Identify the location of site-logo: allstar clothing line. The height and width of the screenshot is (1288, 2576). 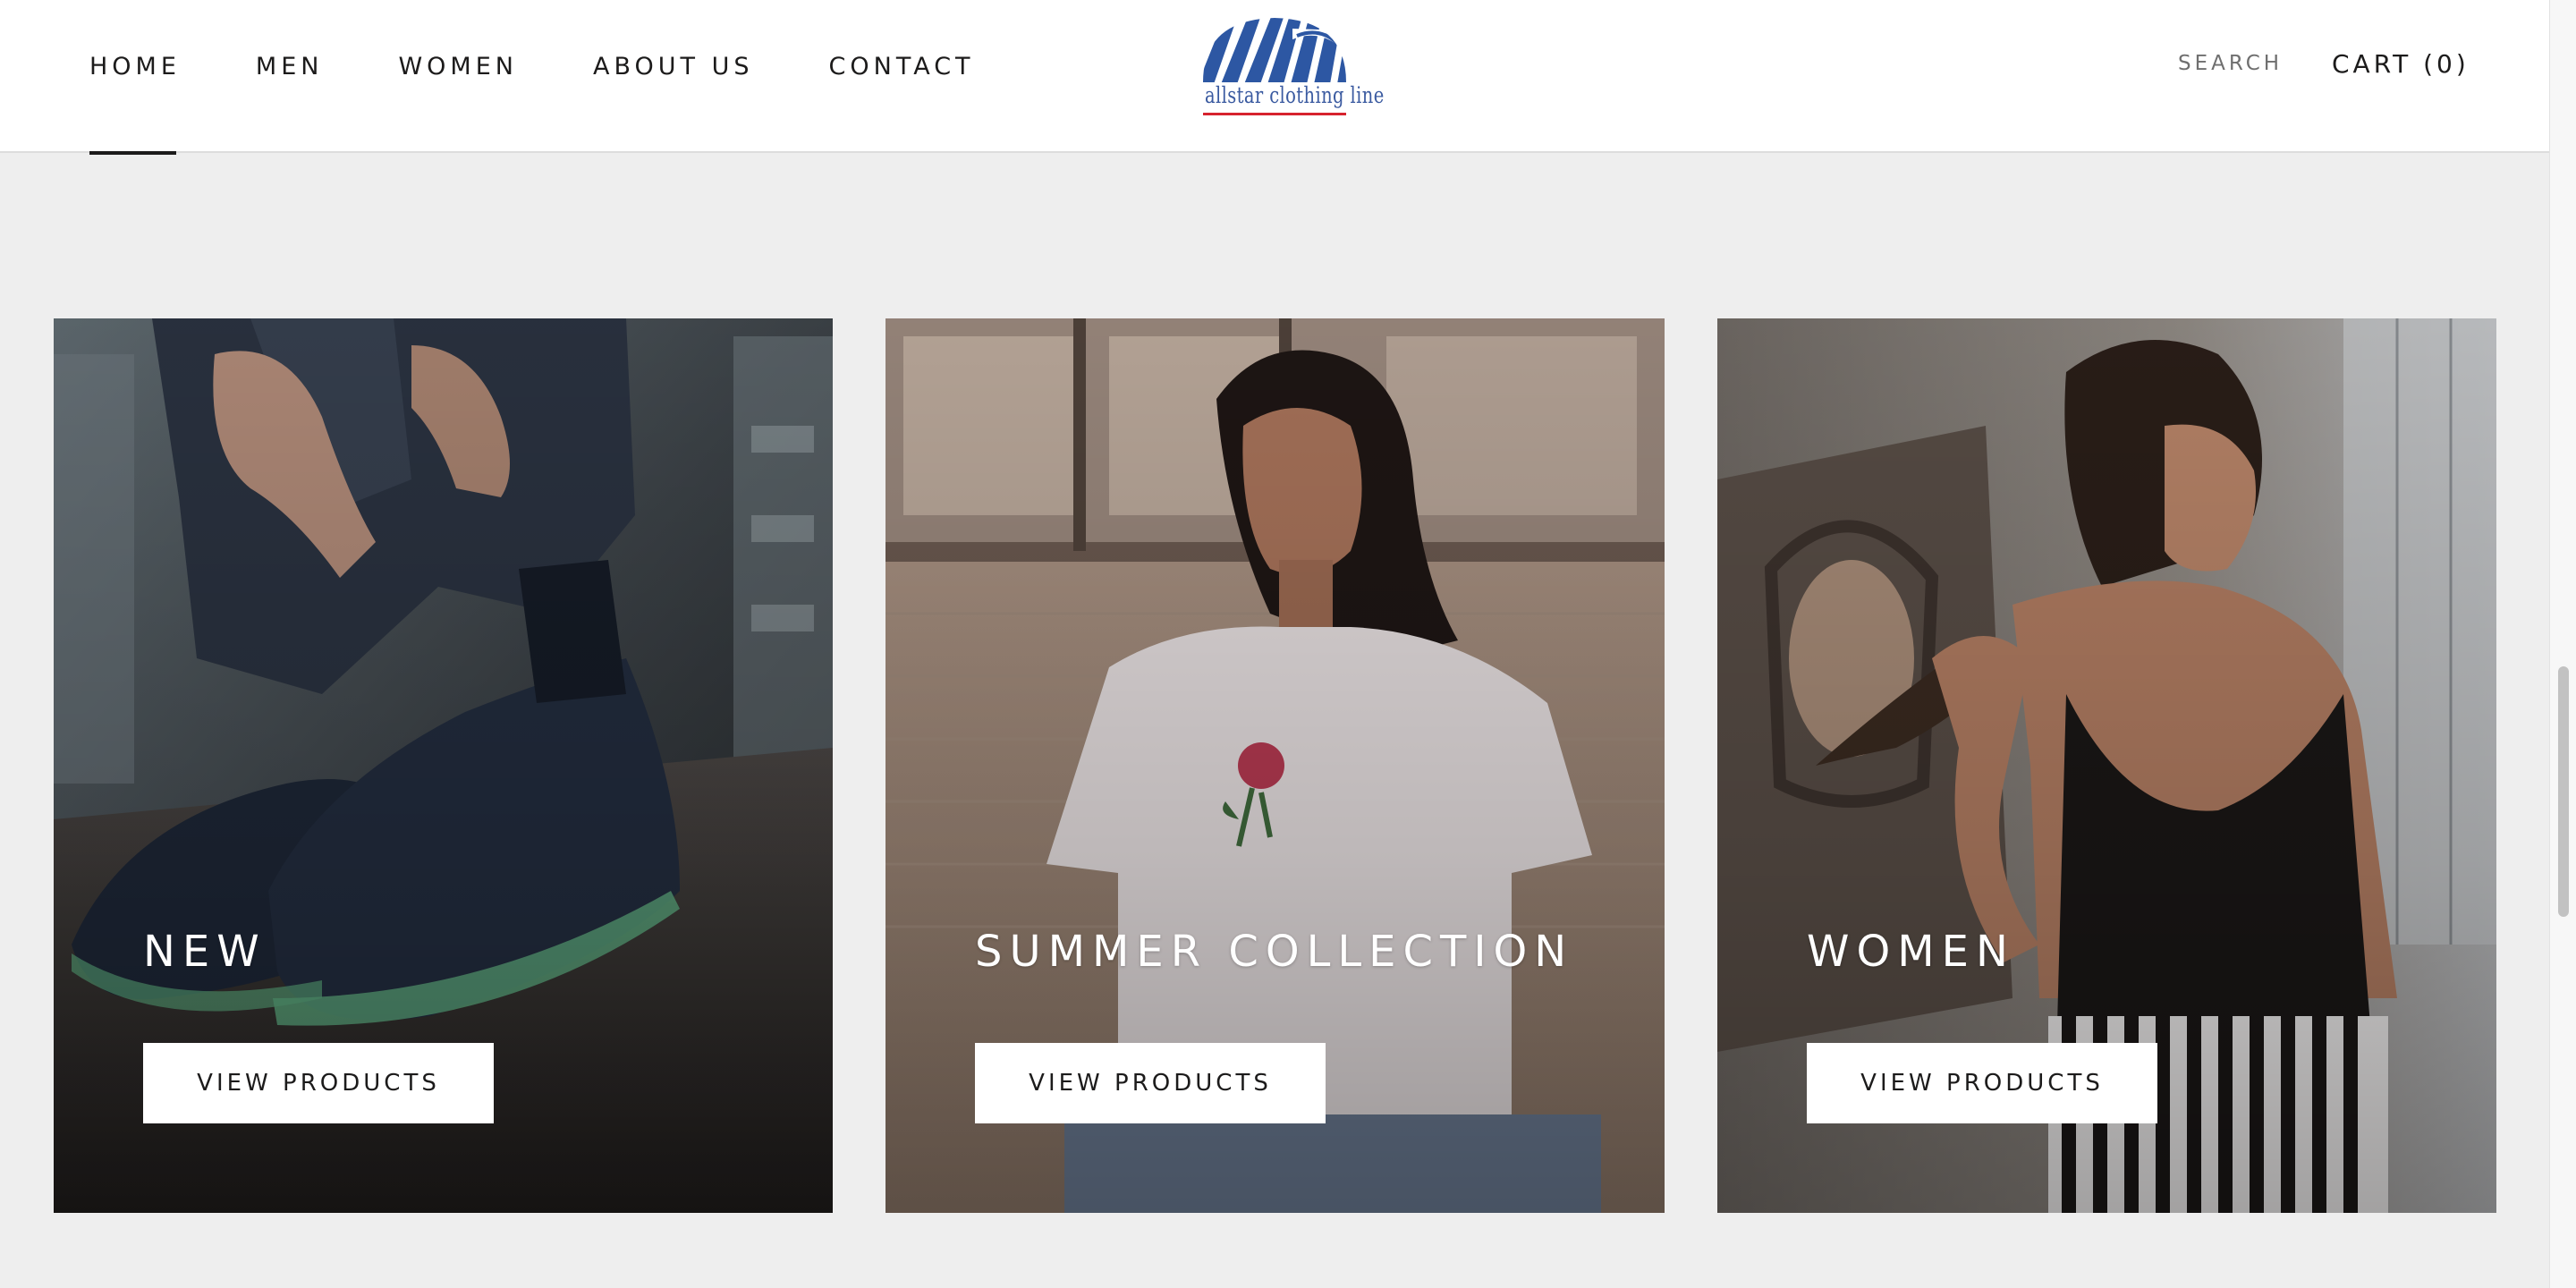
(1285, 66).